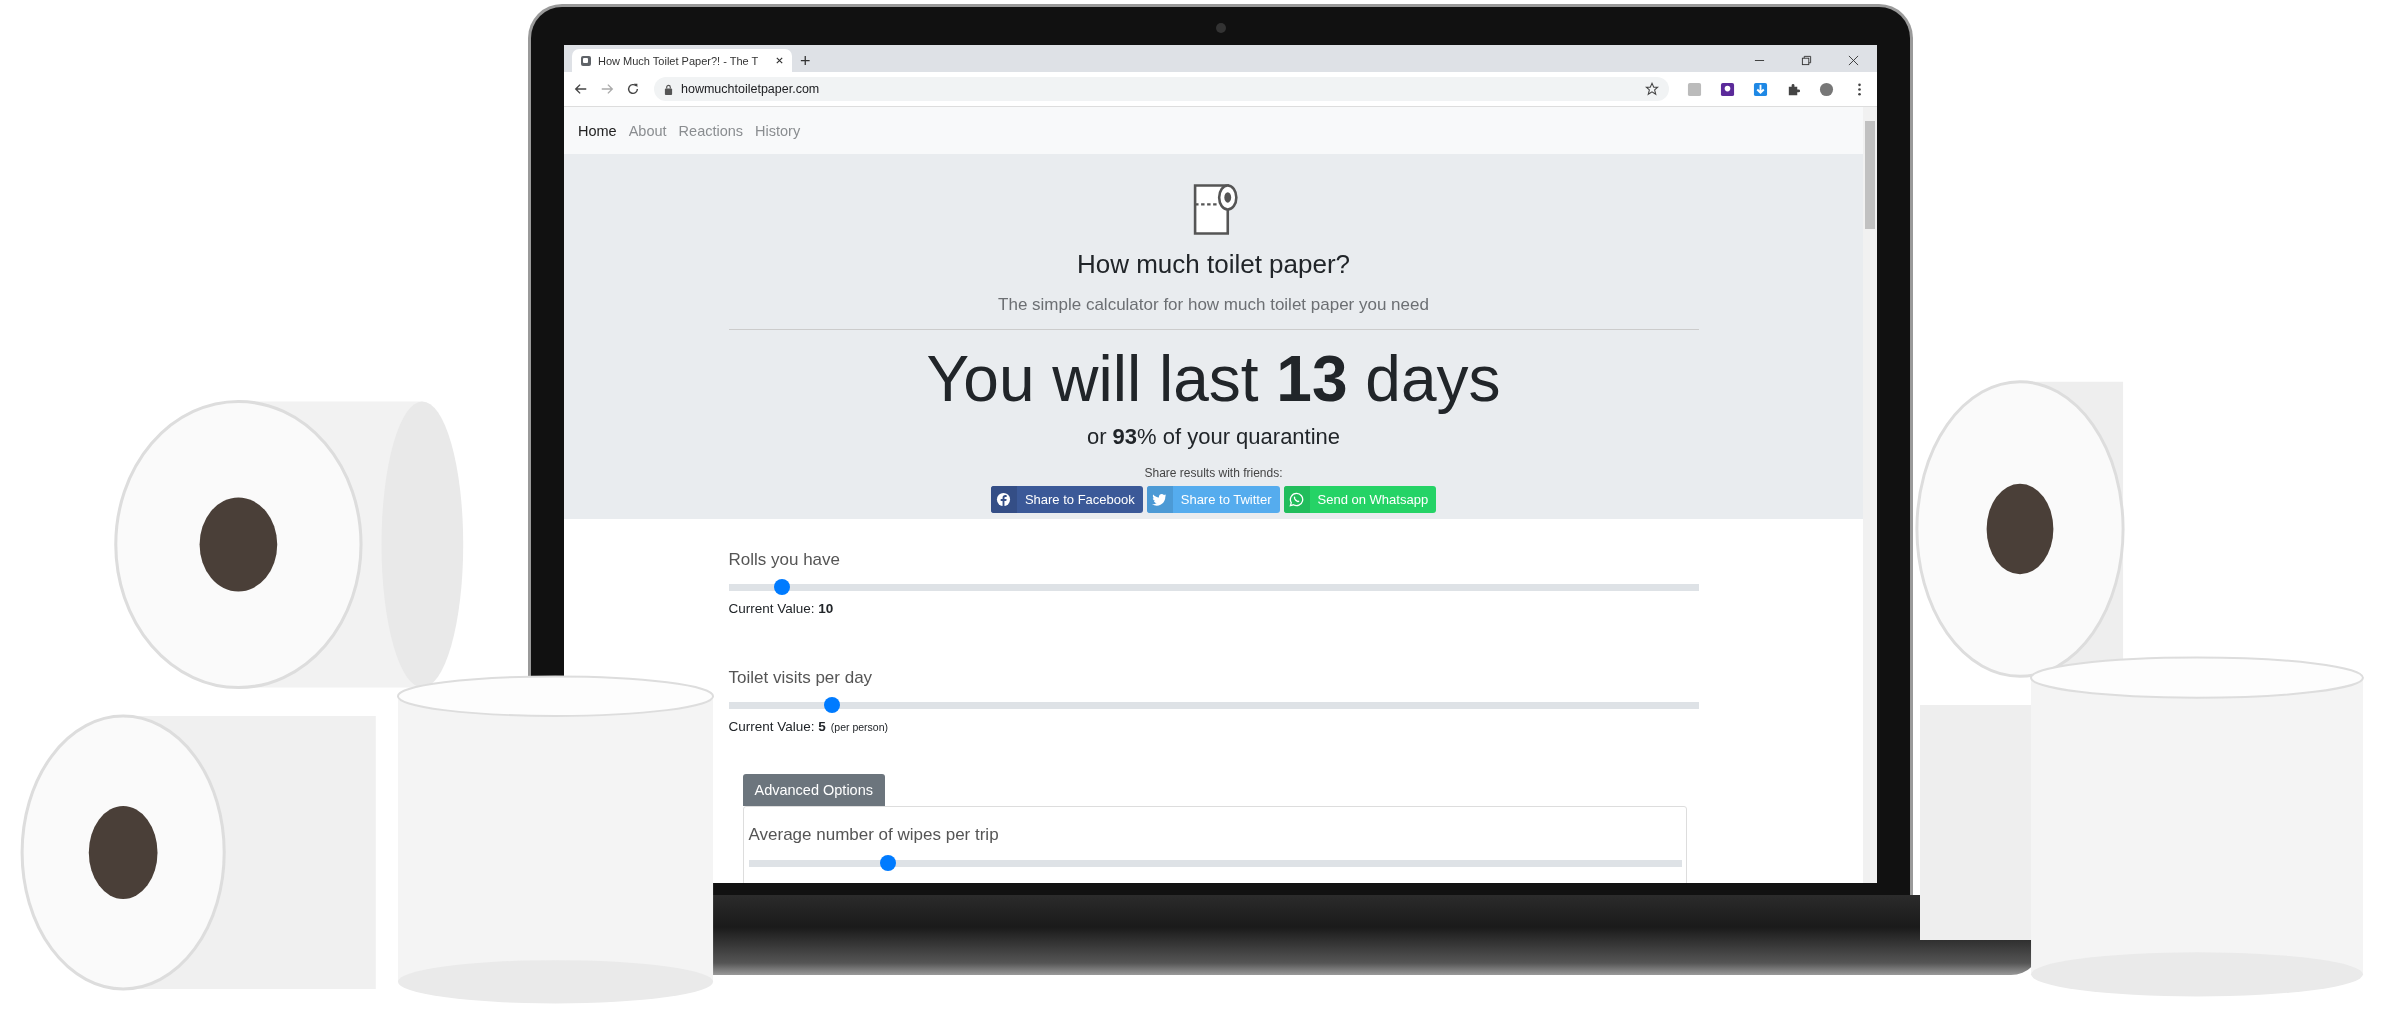  I want to click on advanced-options-button: Advanced Options, so click(813, 790).